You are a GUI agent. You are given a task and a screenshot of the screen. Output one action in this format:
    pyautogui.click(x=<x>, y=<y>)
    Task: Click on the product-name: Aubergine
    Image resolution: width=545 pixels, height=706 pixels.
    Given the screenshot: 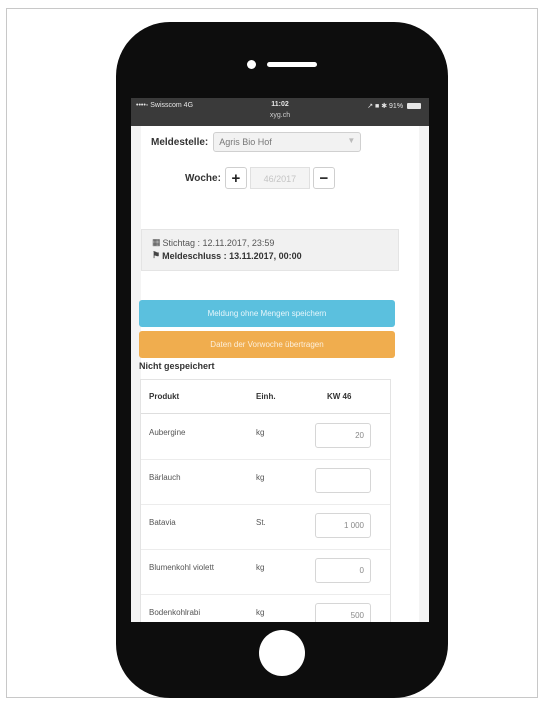 What is the action you would take?
    pyautogui.click(x=167, y=432)
    